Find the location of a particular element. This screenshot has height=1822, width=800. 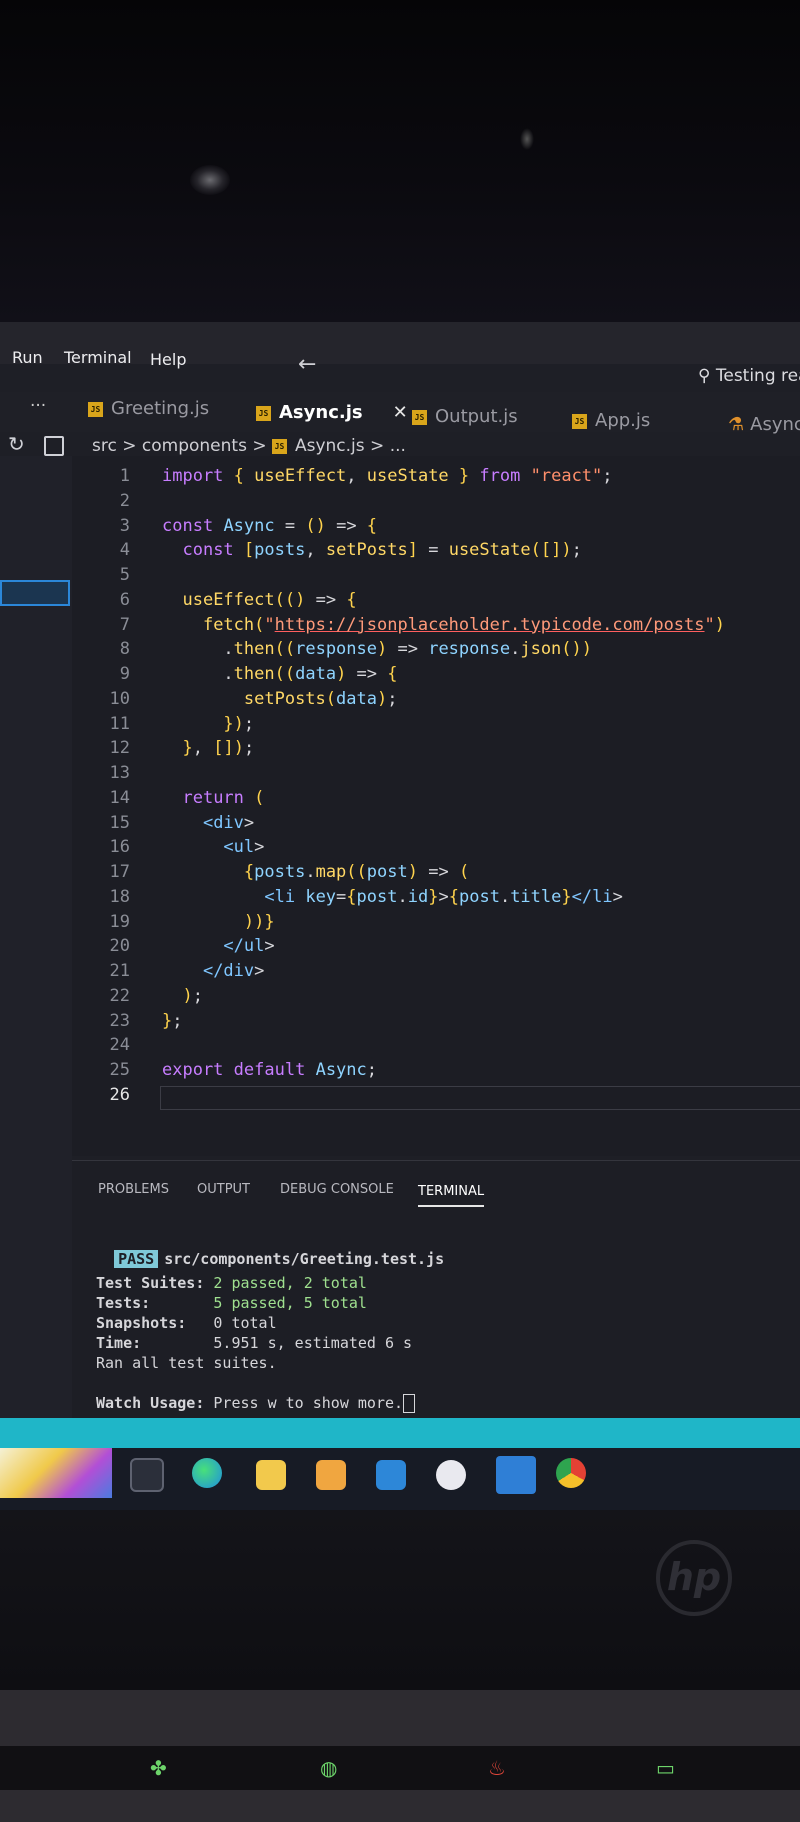

code-line: 3 const Async = () => { is located at coordinates (436, 526).